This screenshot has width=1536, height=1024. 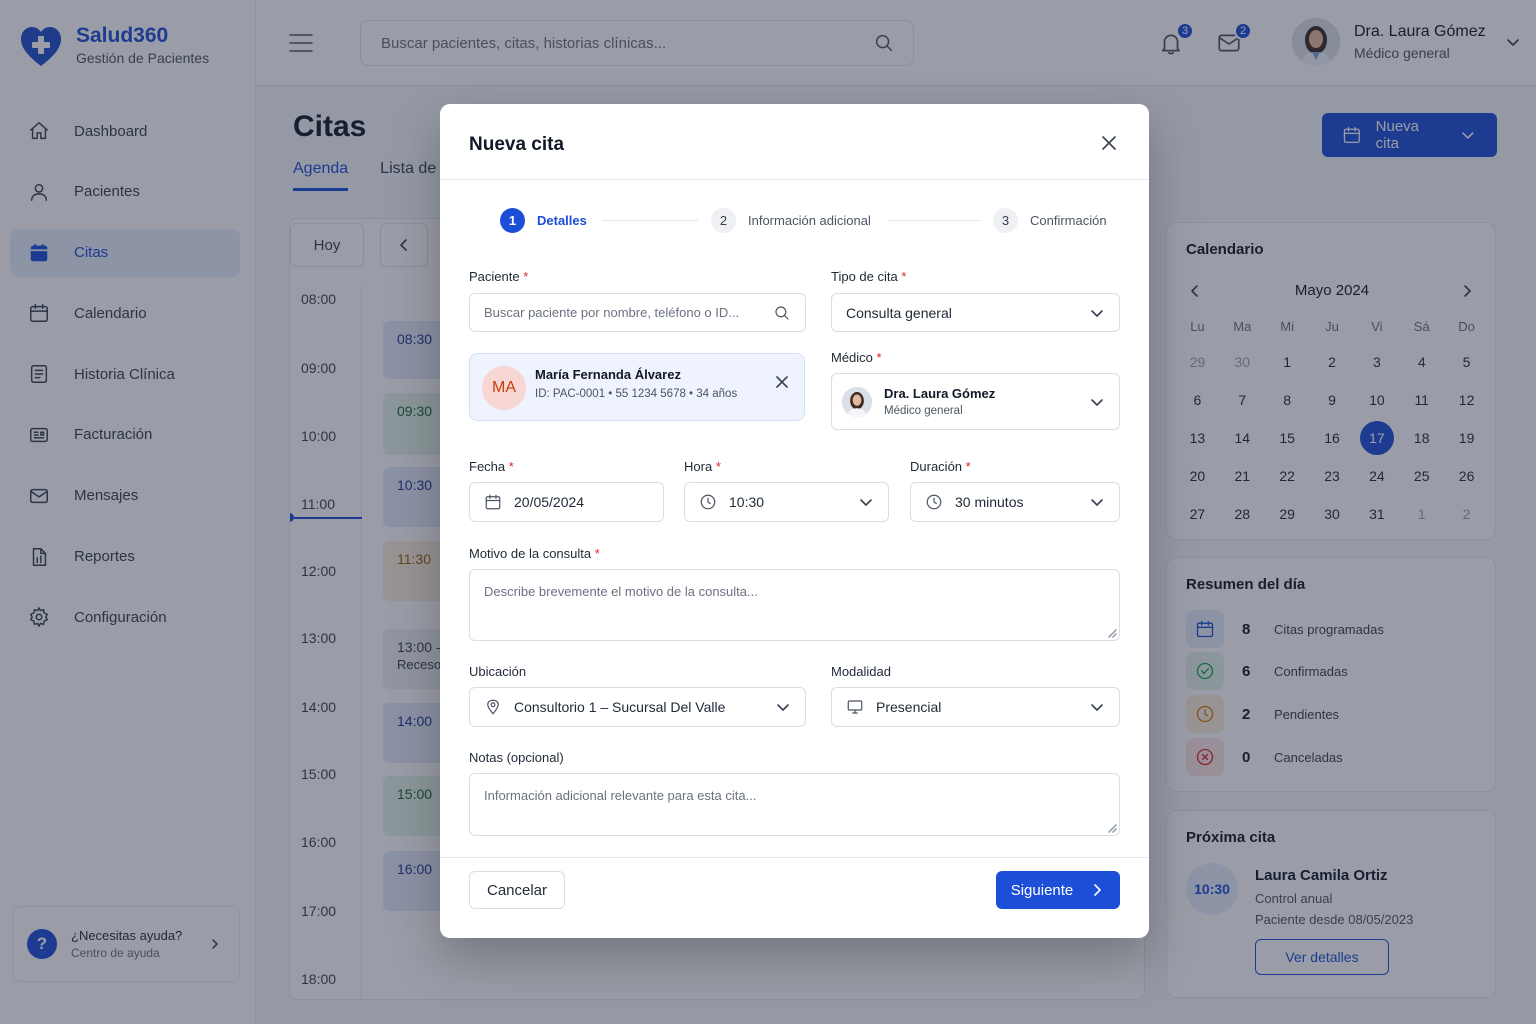 What do you see at coordinates (516, 757) in the screenshot?
I see `notes-label: Notas (opcional)` at bounding box center [516, 757].